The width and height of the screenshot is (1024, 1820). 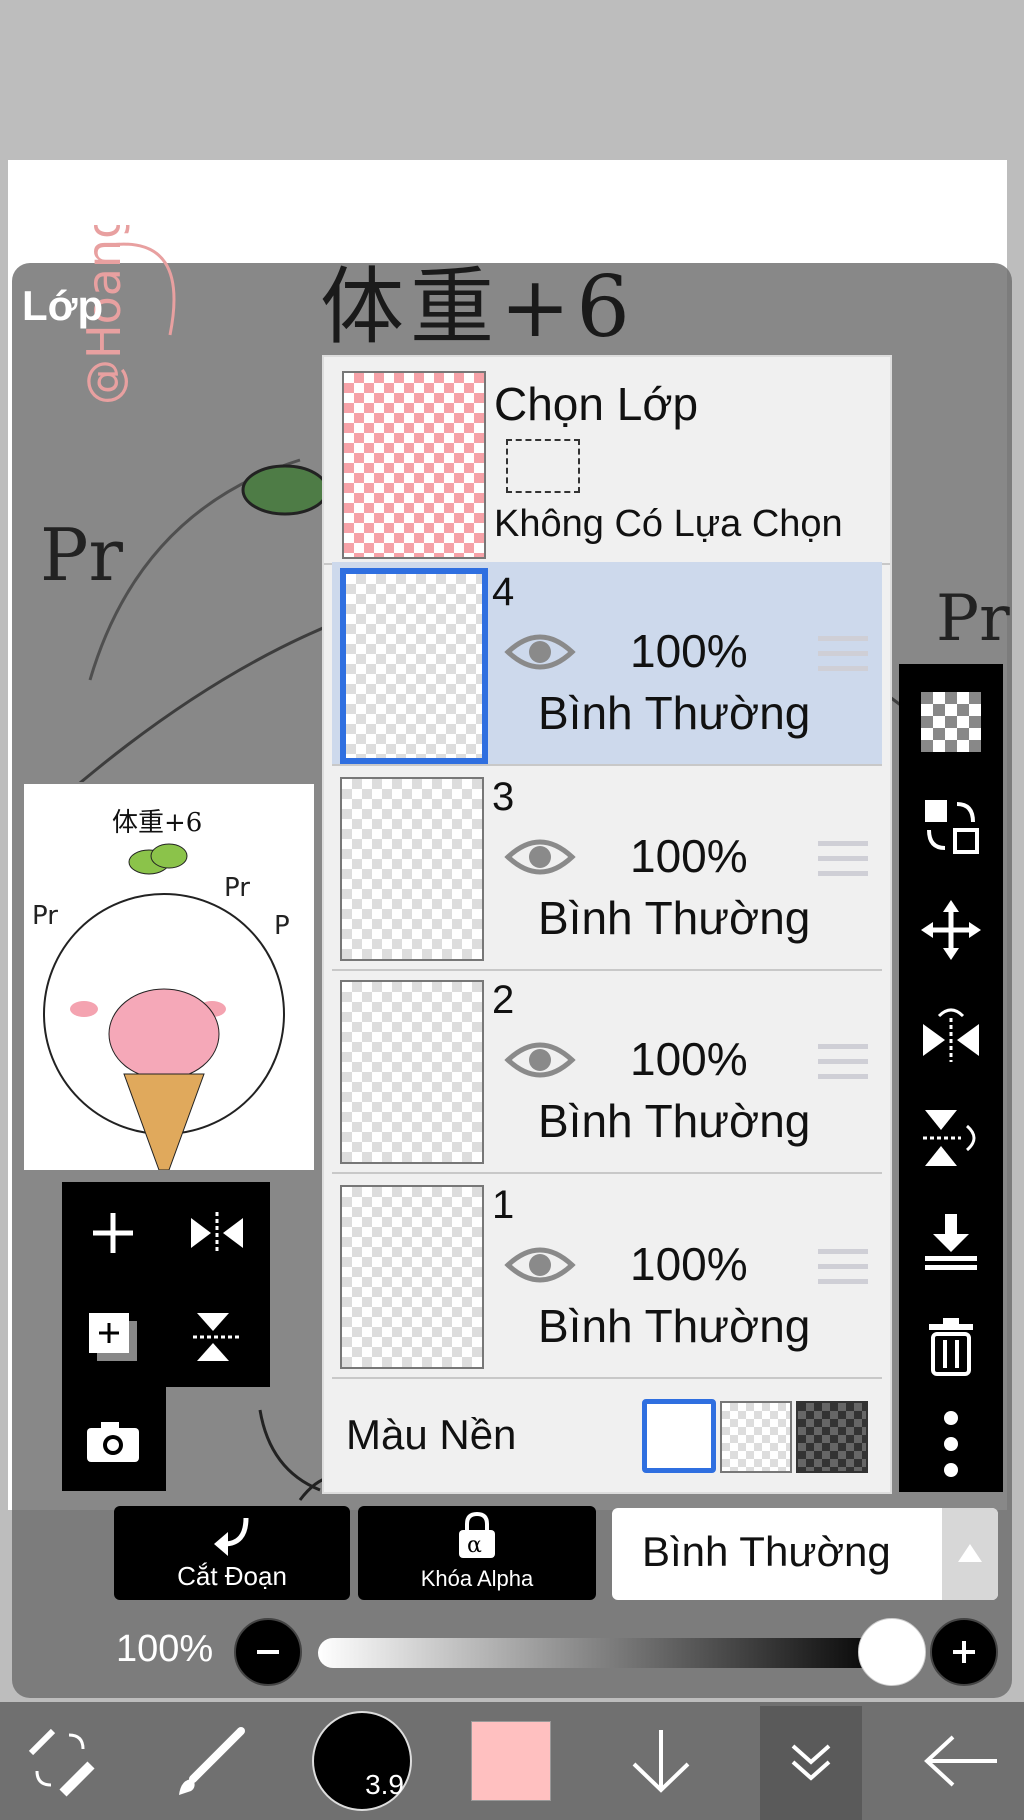 I want to click on background-white-swatch, so click(x=679, y=1436).